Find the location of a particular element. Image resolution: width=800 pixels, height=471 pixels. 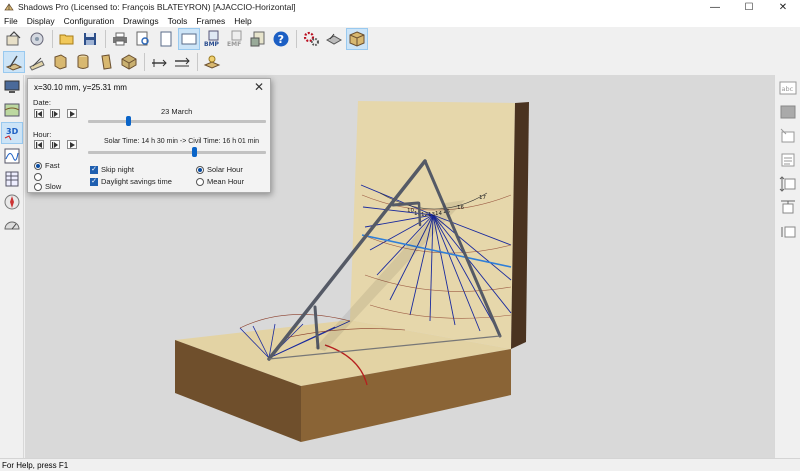

sundial-3d-button is located at coordinates (334, 39).